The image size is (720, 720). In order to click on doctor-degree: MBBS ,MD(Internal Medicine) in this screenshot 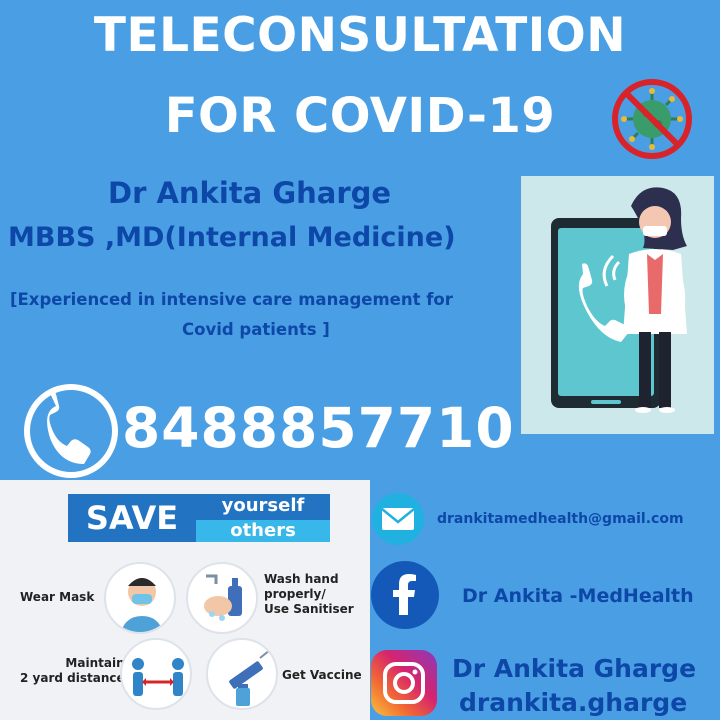, I will do `click(232, 237)`.